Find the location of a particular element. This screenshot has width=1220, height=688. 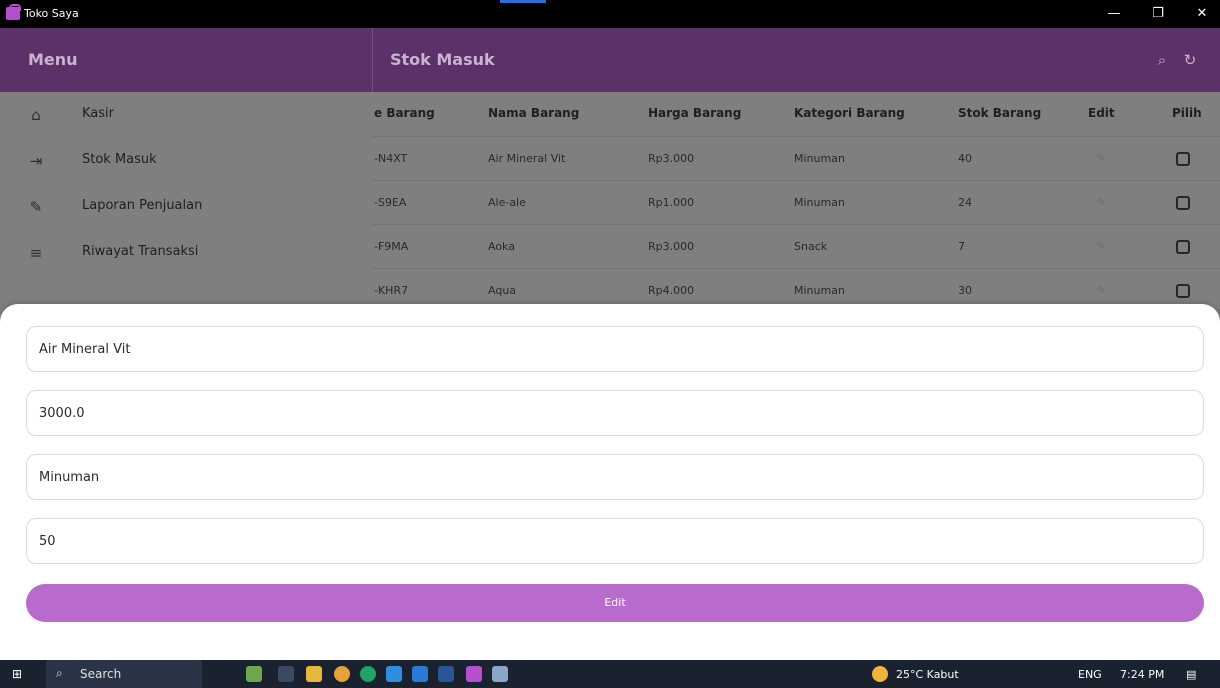

widgets-icon is located at coordinates (254, 674).